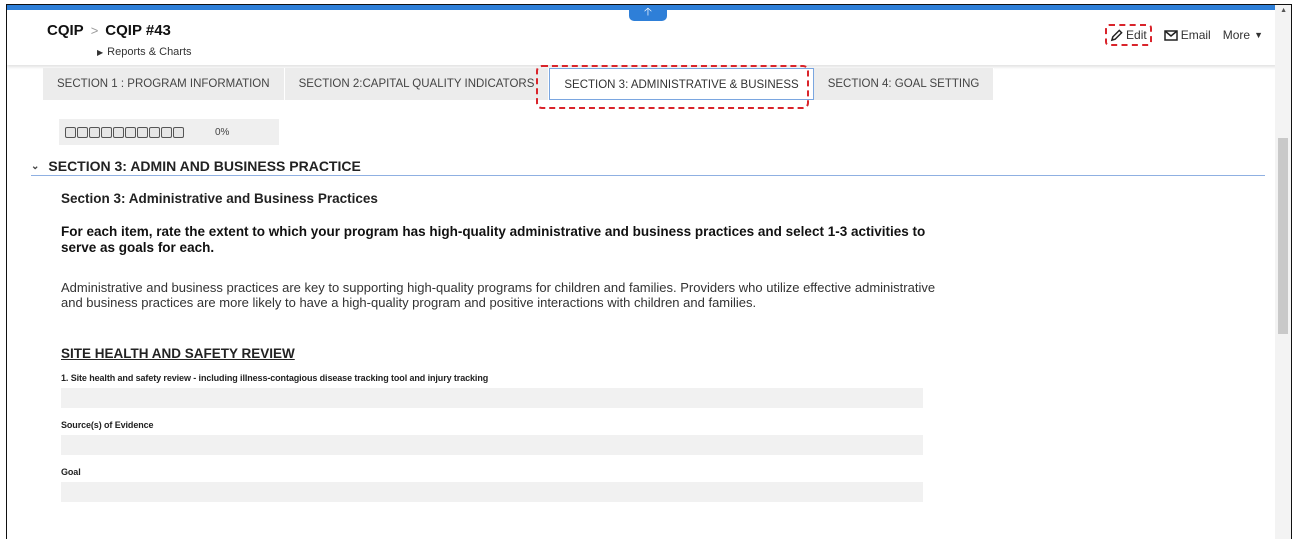 Image resolution: width=1298 pixels, height=539 pixels. I want to click on field-goal: Goal, so click(501, 484).